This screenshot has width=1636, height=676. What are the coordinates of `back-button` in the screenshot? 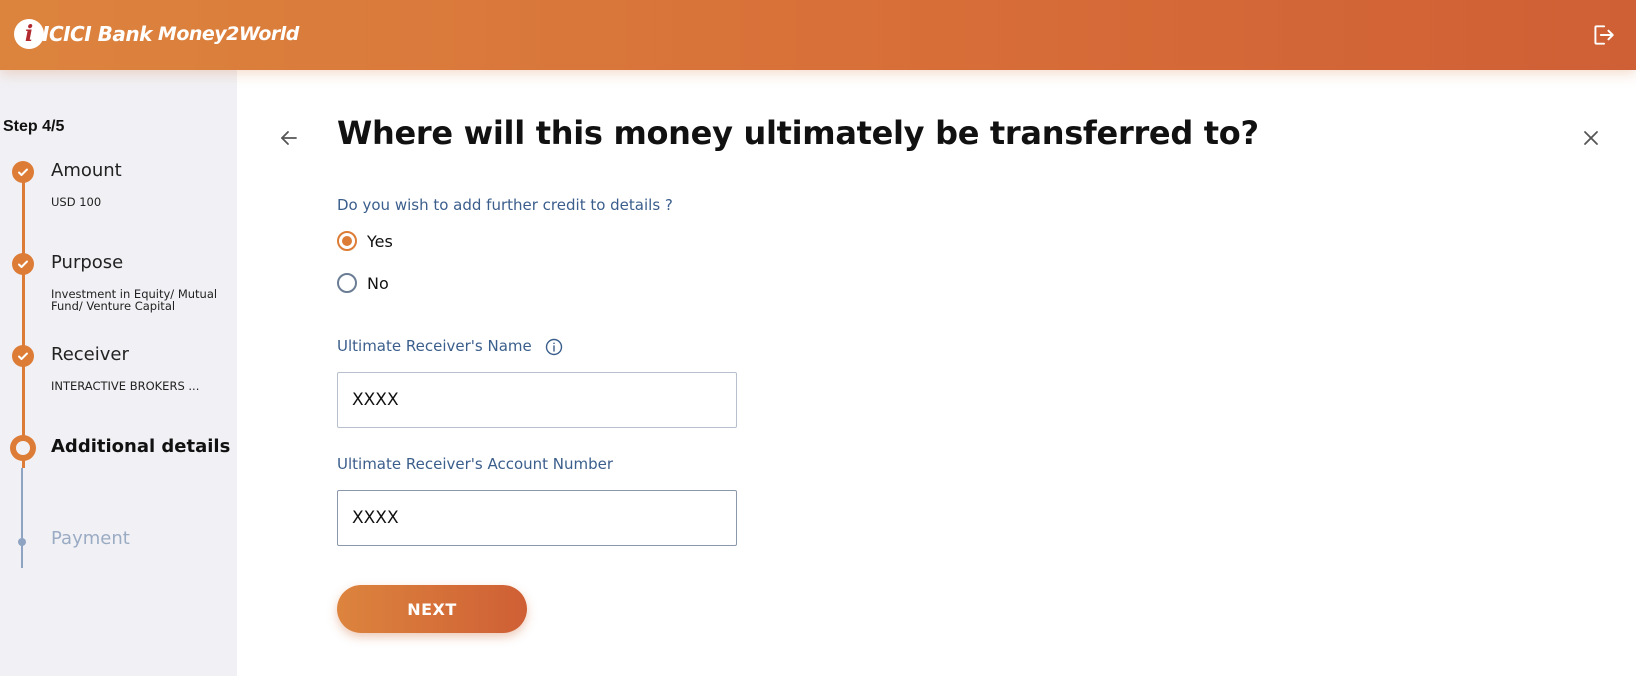 It's located at (289, 138).